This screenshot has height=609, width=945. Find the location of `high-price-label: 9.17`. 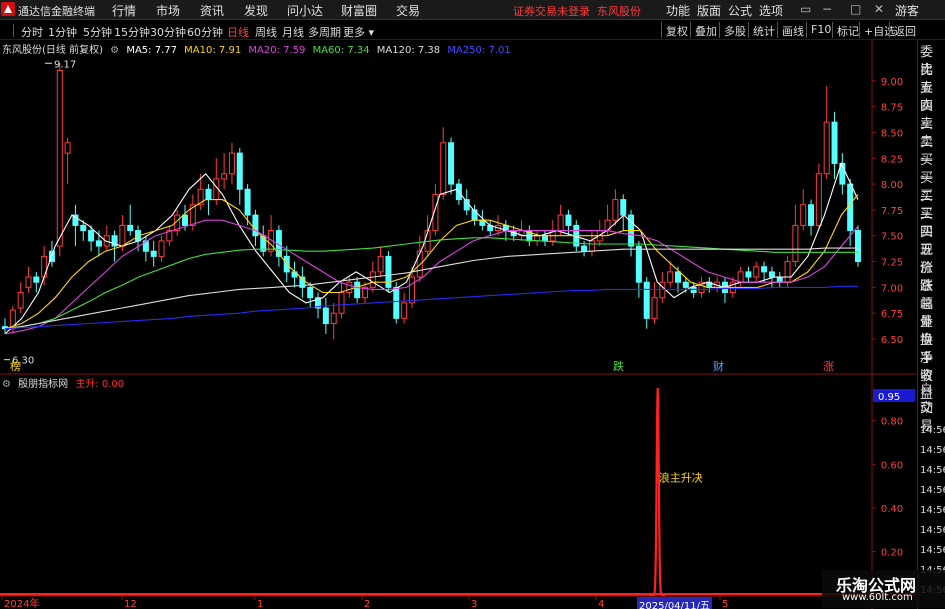

high-price-label: 9.17 is located at coordinates (65, 64).